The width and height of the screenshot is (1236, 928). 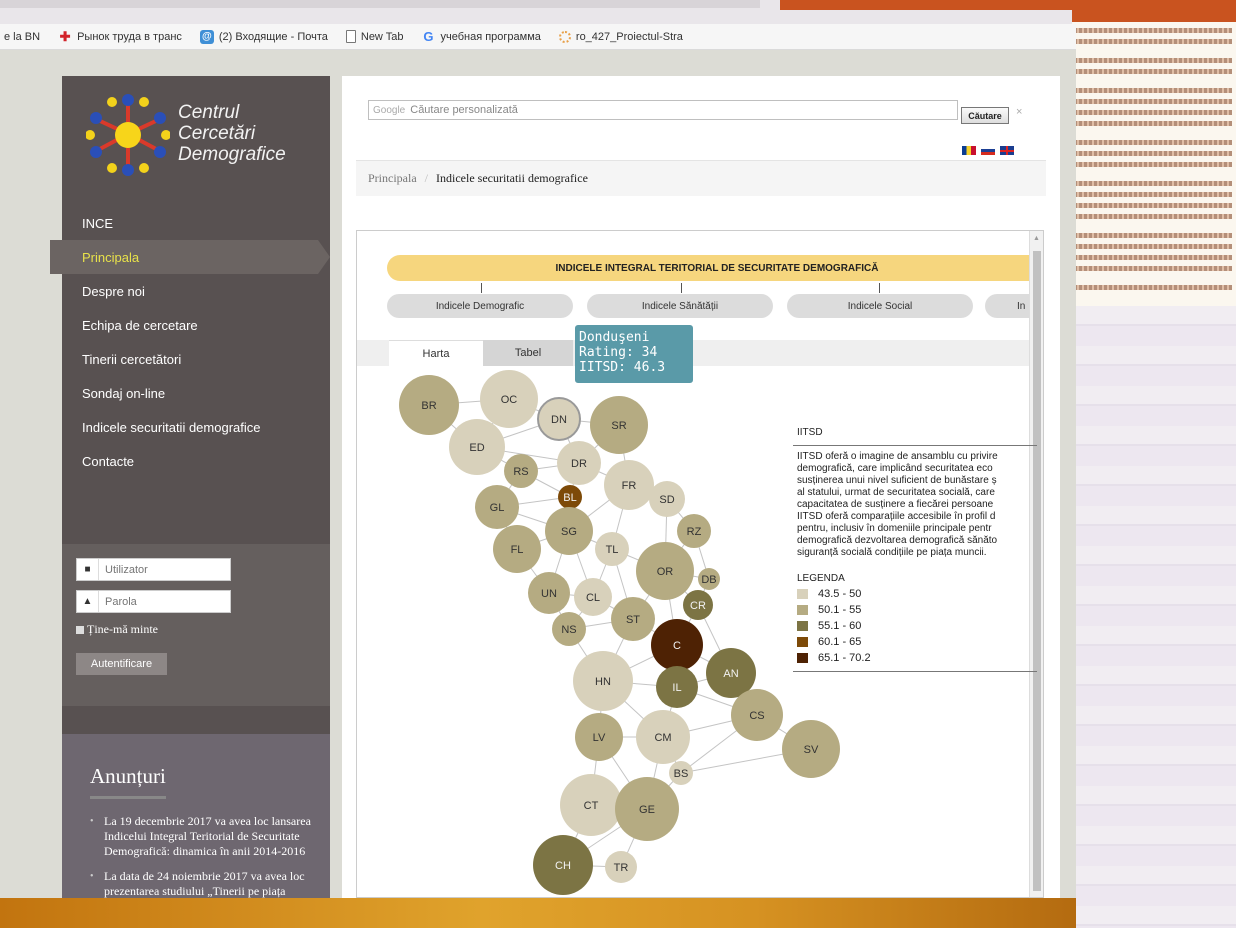 What do you see at coordinates (647, 809) in the screenshot?
I see `district-bubble-ge: GE` at bounding box center [647, 809].